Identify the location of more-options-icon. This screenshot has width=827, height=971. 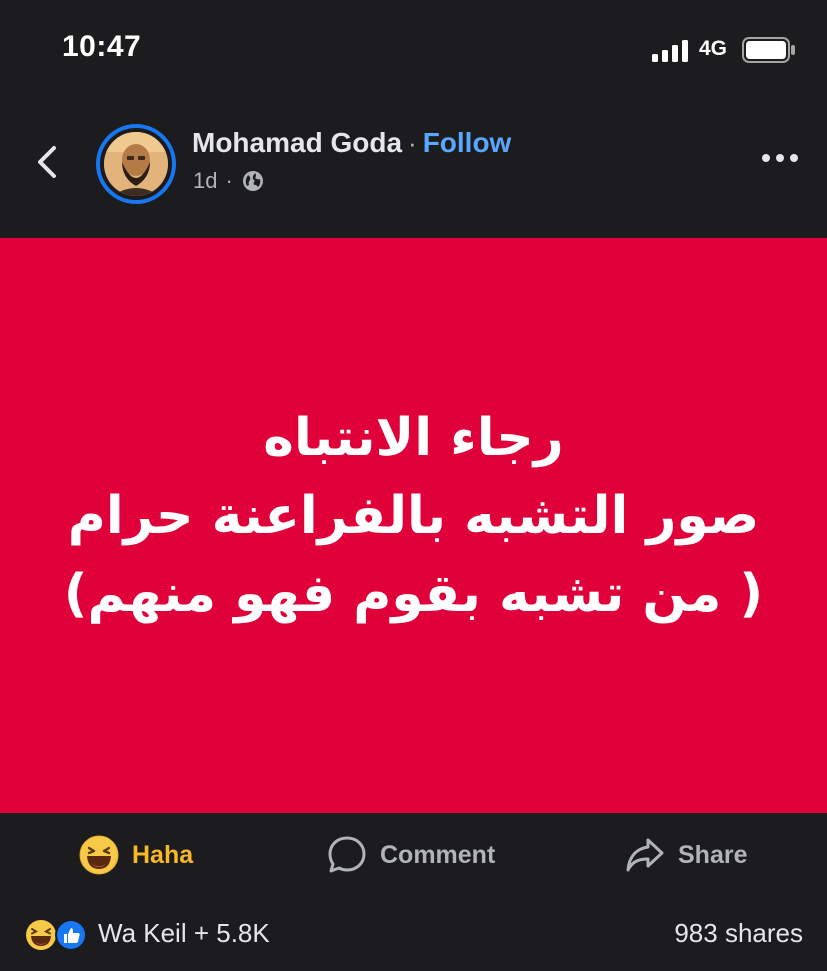
(780, 158).